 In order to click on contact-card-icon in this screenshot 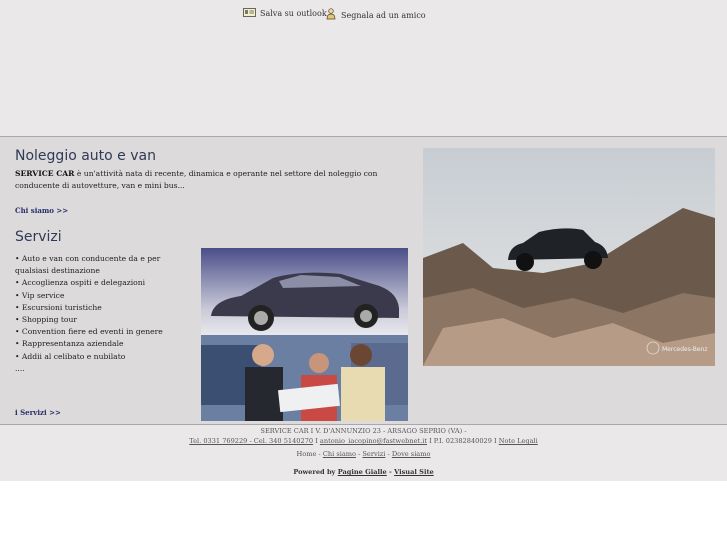, I will do `click(249, 13)`.